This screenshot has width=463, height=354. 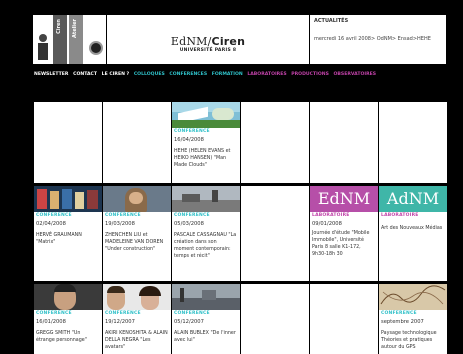 What do you see at coordinates (189, 224) in the screenshot?
I see `cell-date: 05/03/2008` at bounding box center [189, 224].